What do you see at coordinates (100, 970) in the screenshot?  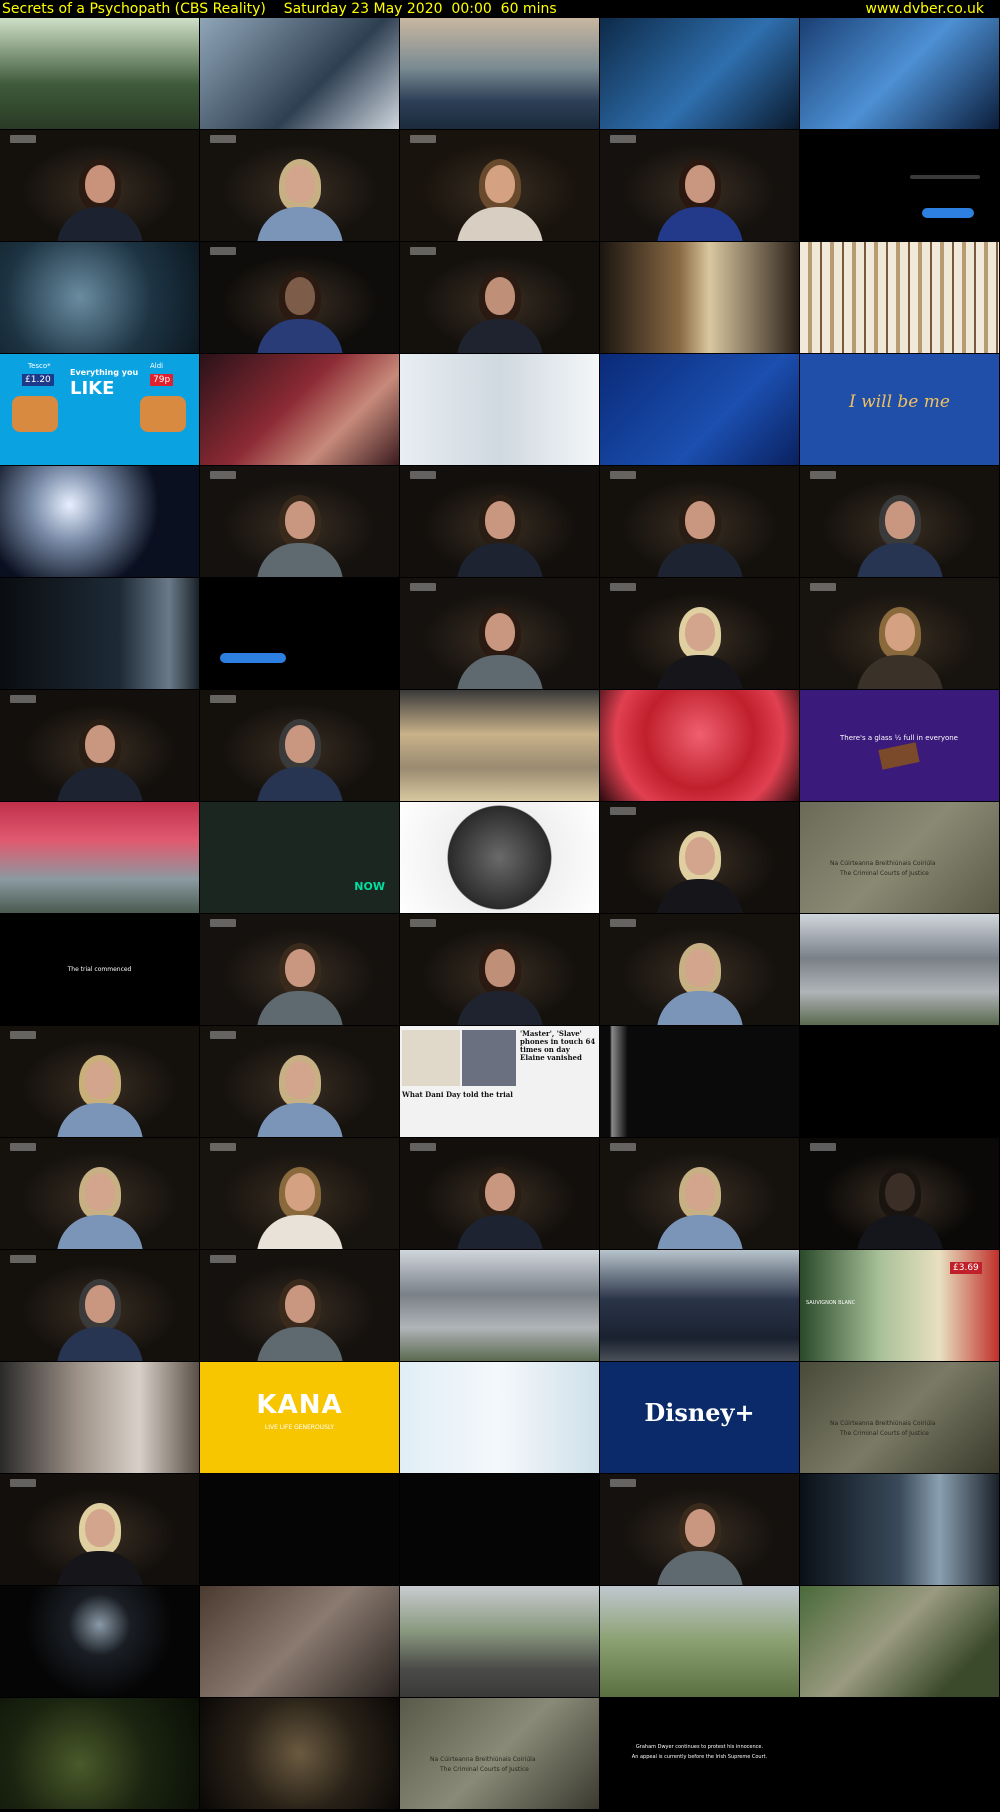 I see `thumbnail-41: The trial commenced` at bounding box center [100, 970].